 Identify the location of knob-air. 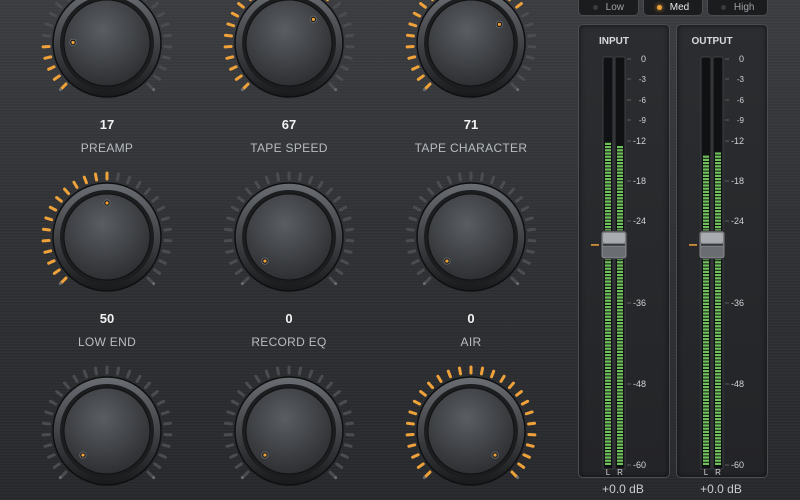
(471, 236).